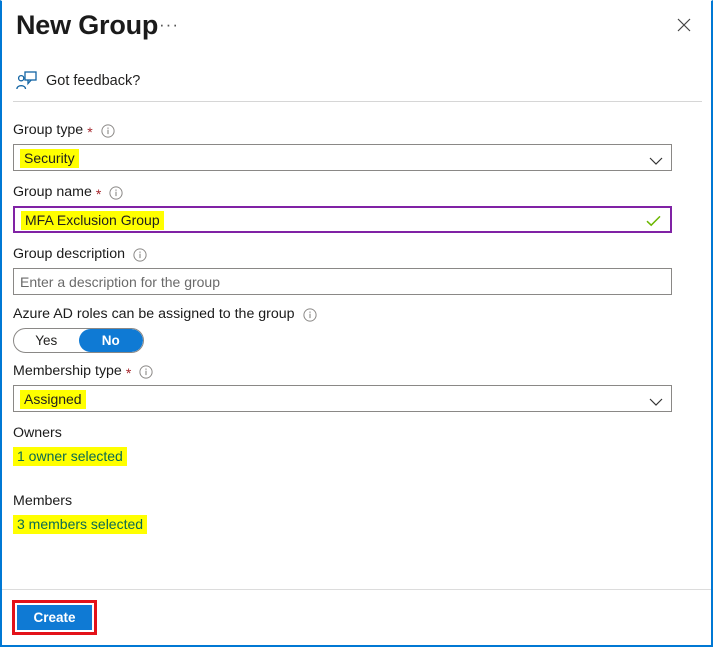 The image size is (713, 647). What do you see at coordinates (87, 25) in the screenshot?
I see `page-title: New Group` at bounding box center [87, 25].